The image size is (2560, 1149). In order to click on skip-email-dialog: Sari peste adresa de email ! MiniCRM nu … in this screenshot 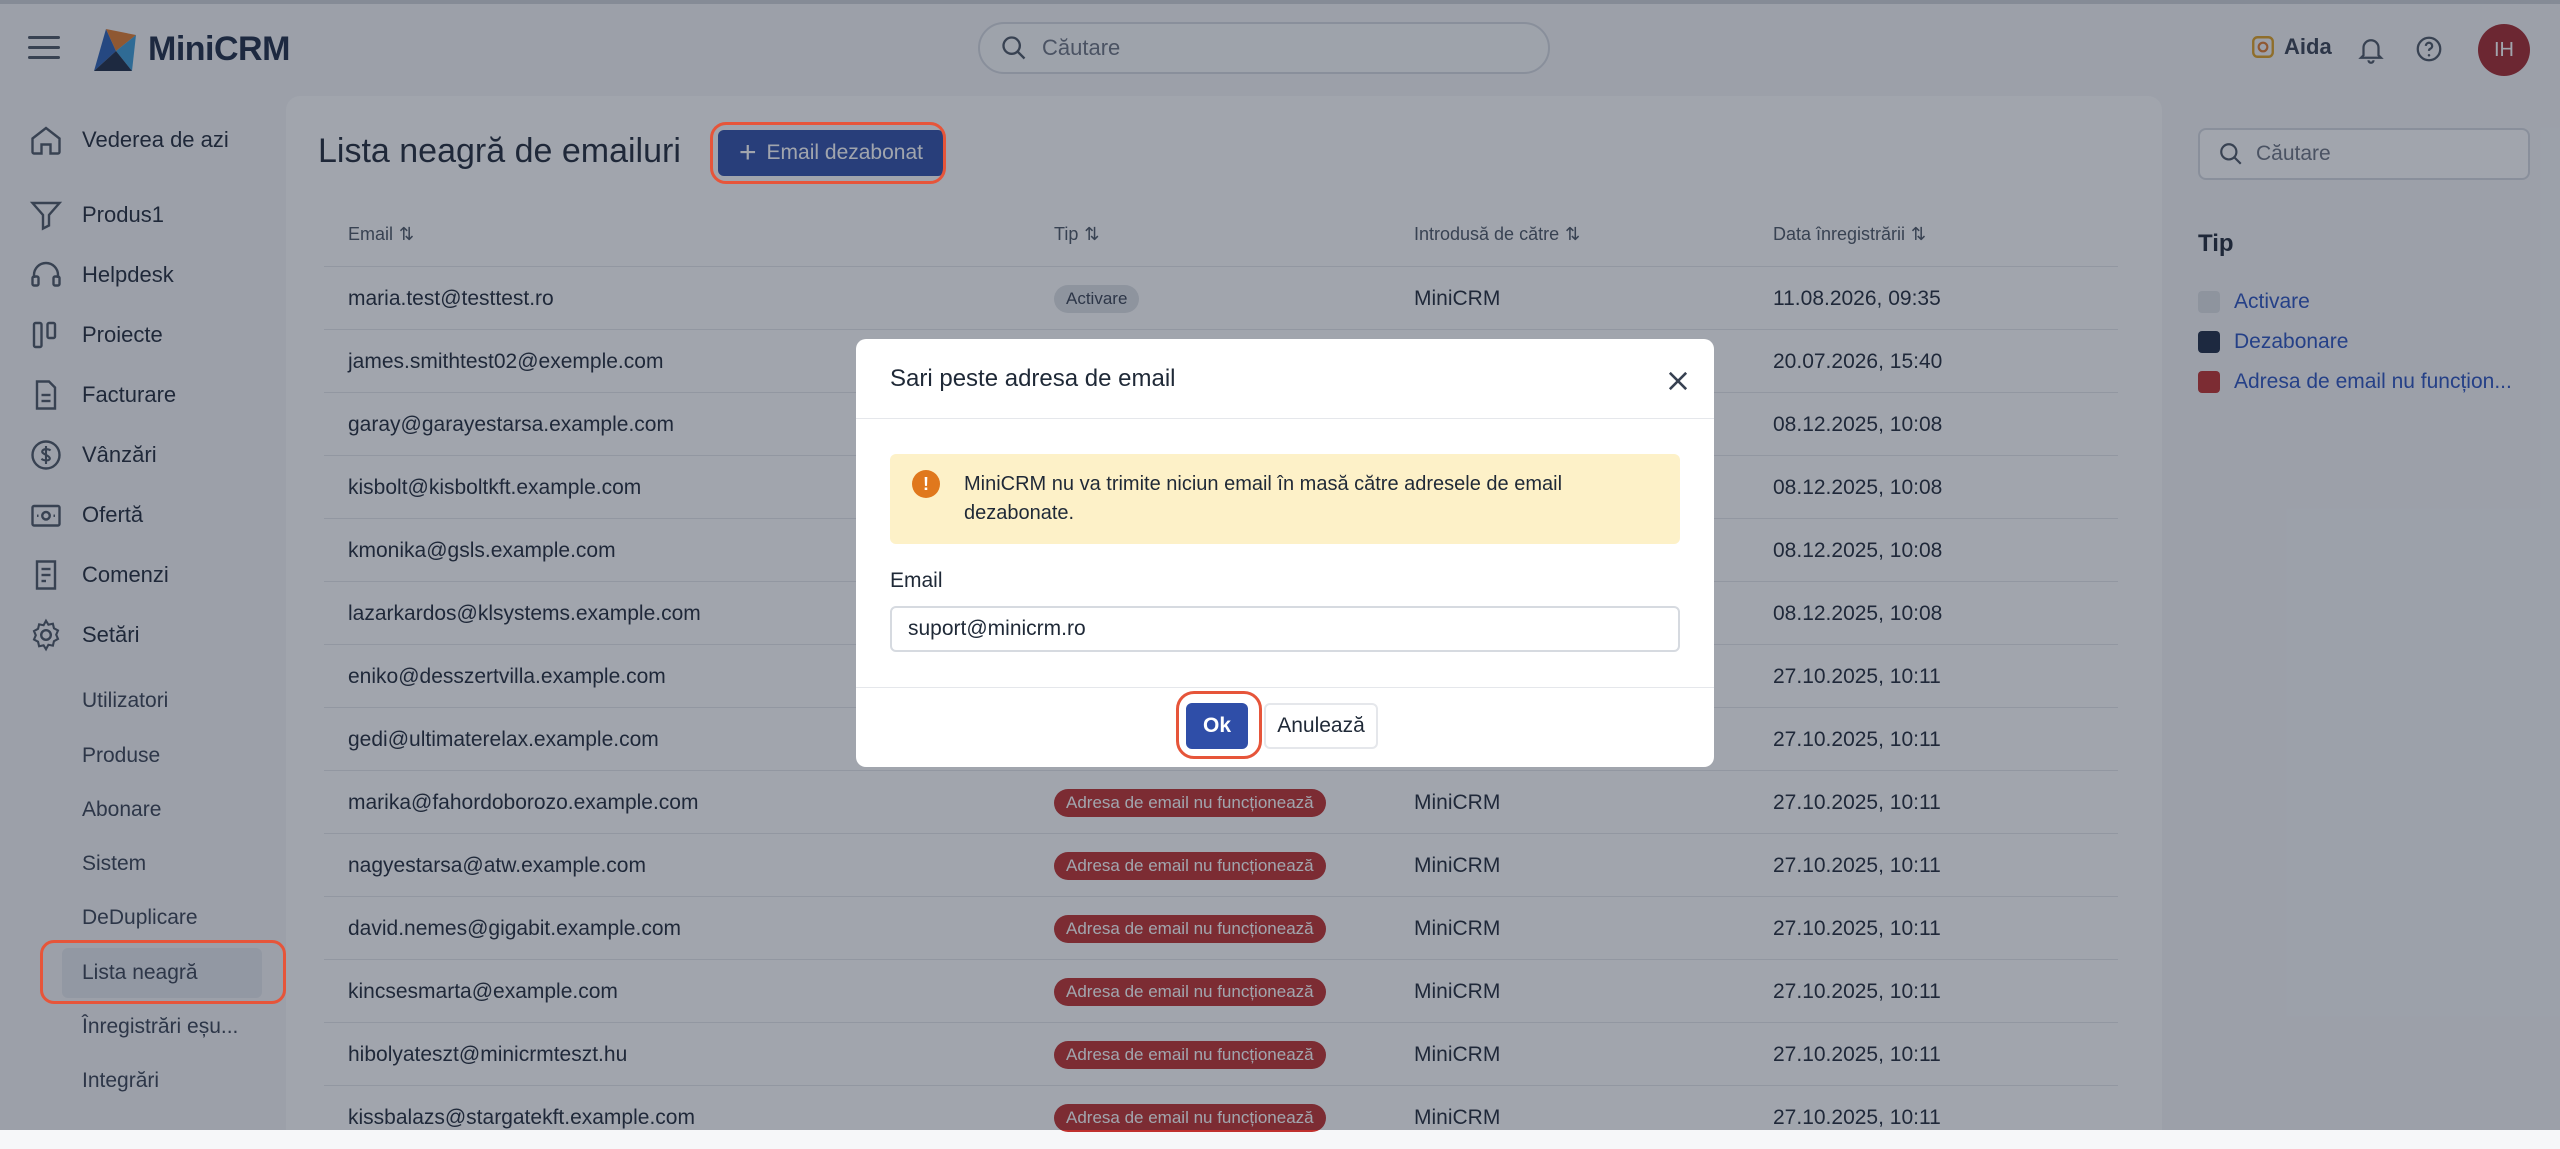, I will do `click(1285, 553)`.